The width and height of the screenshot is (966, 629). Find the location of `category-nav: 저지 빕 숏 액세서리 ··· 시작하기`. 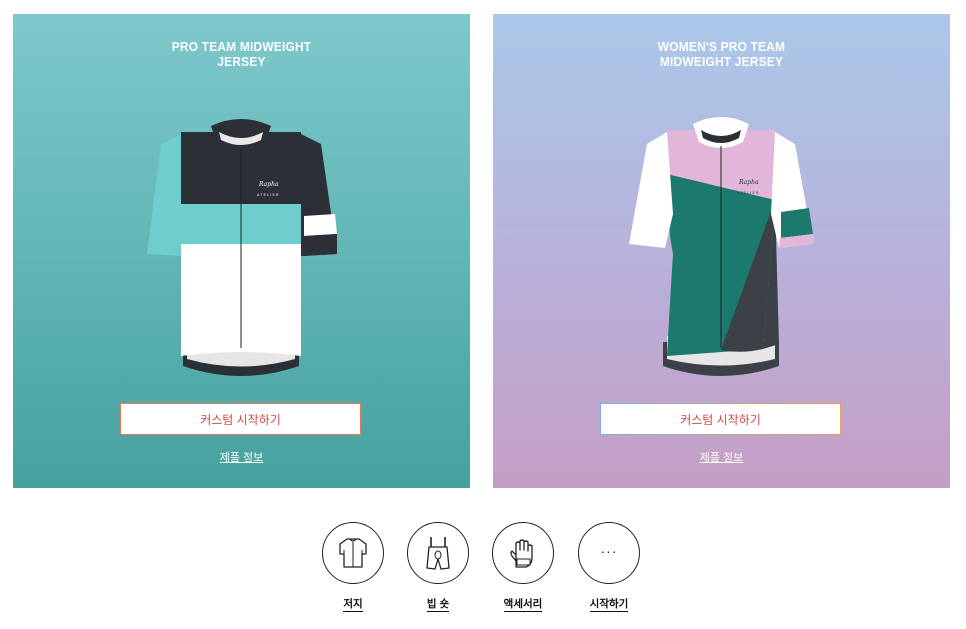

category-nav: 저지 빕 숏 액세서리 ··· 시작하기 is located at coordinates (481, 572).